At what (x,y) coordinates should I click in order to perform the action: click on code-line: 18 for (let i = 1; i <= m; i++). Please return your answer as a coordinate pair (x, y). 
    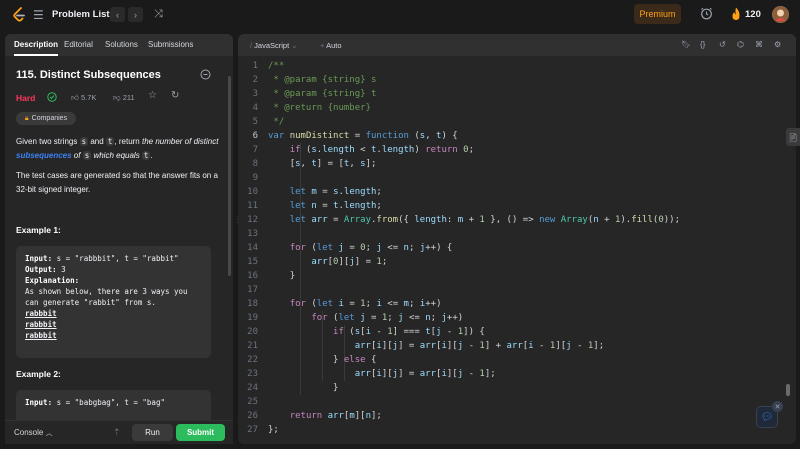
    Looking at the image, I should click on (513, 304).